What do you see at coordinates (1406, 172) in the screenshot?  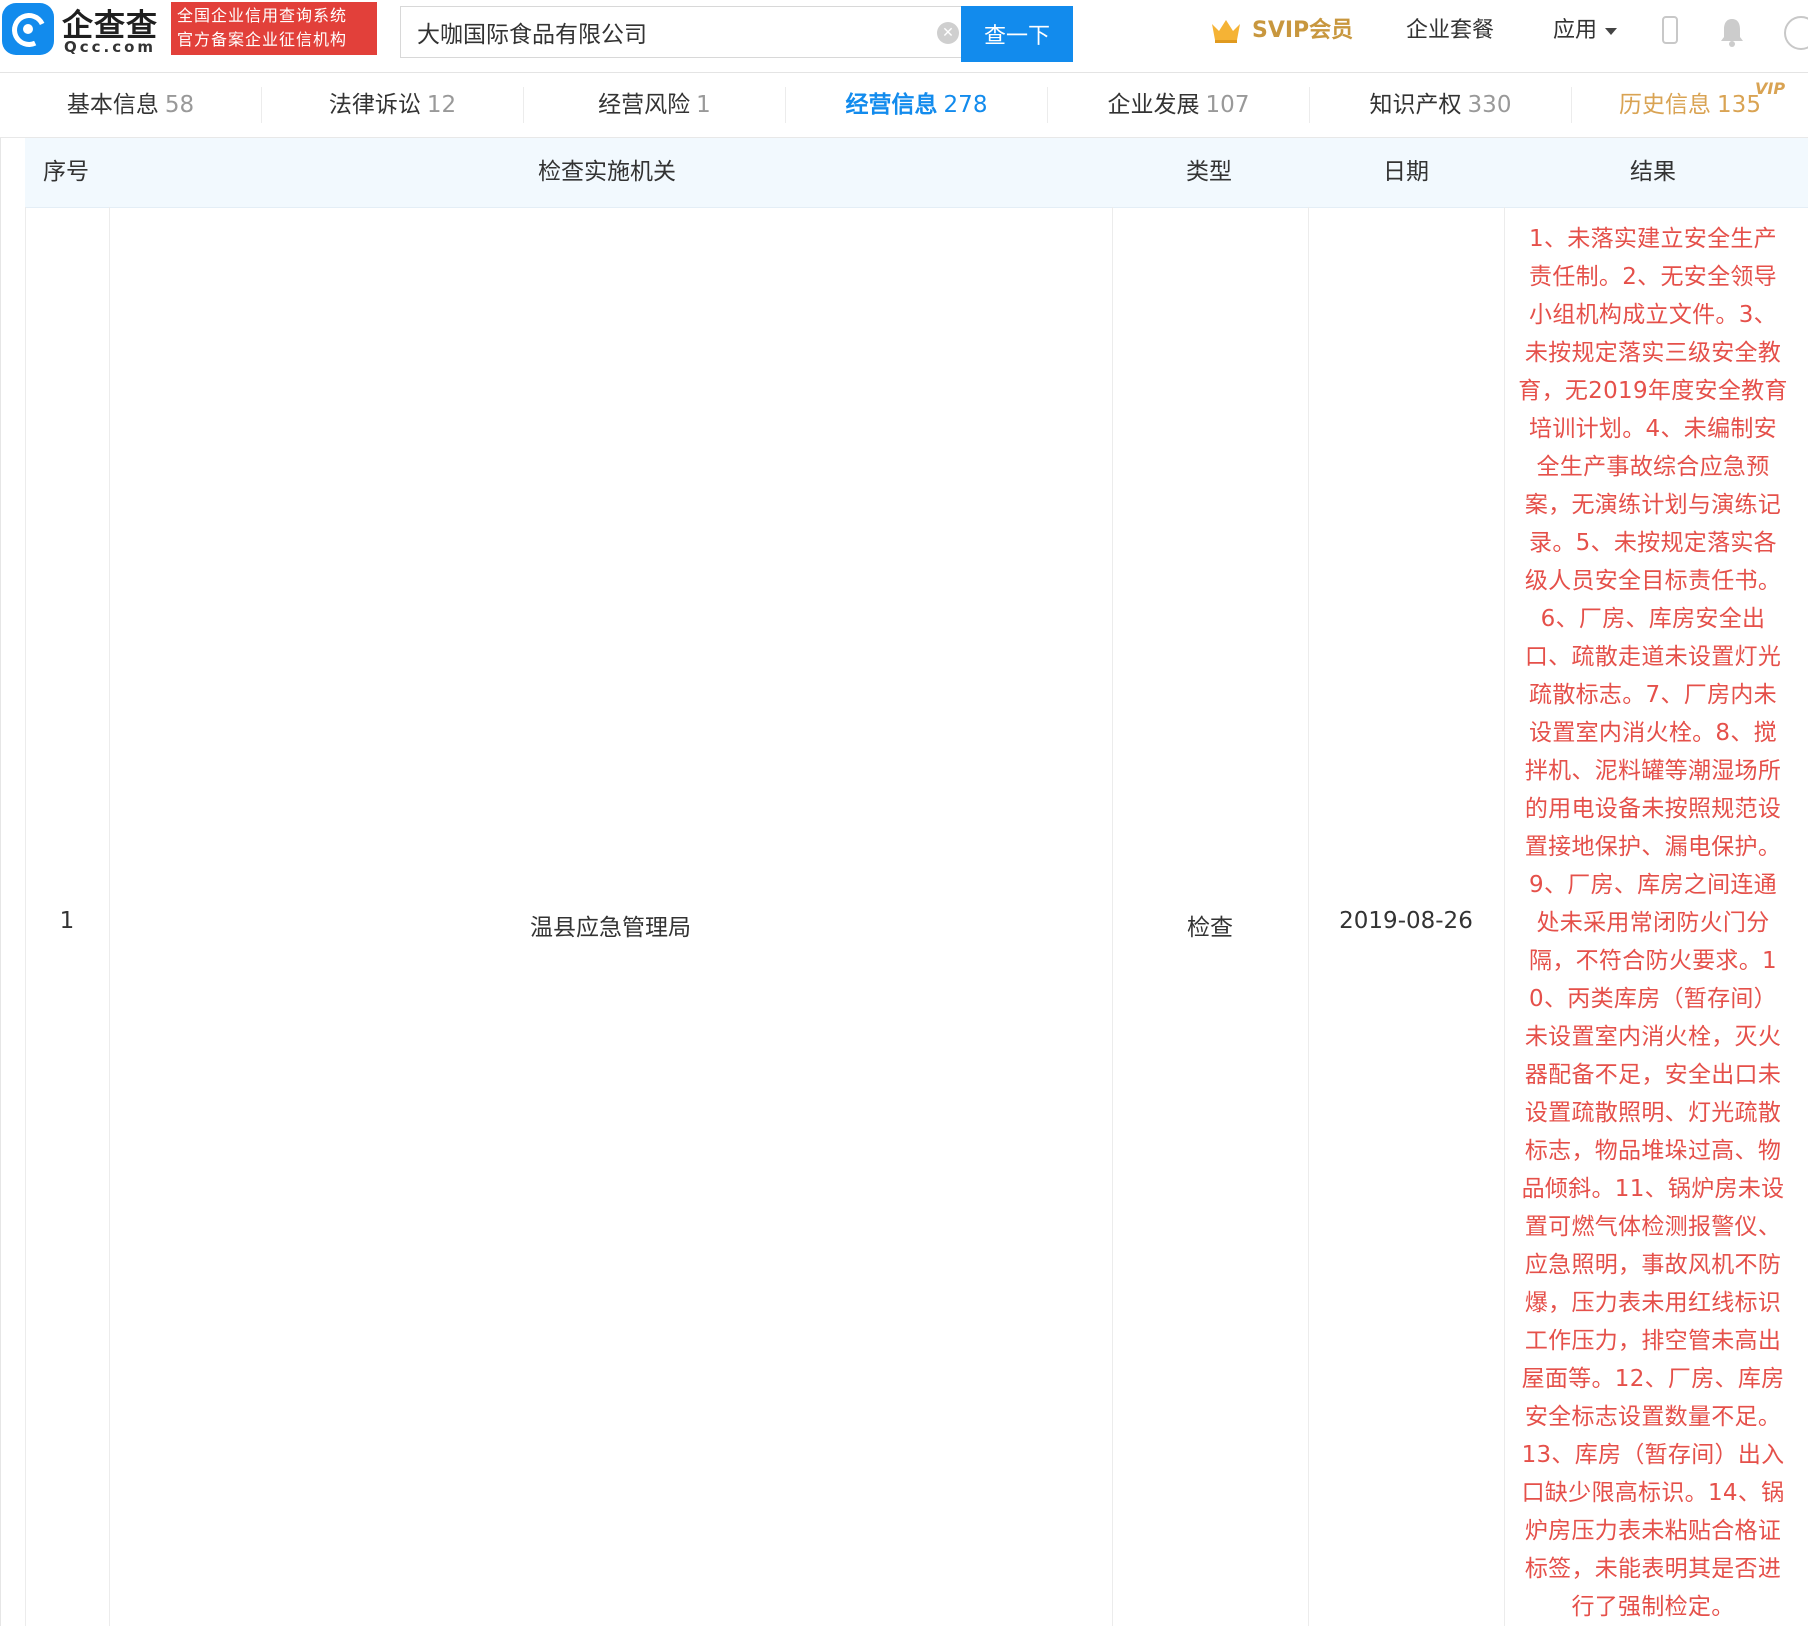 I see `column-header-date: 日期` at bounding box center [1406, 172].